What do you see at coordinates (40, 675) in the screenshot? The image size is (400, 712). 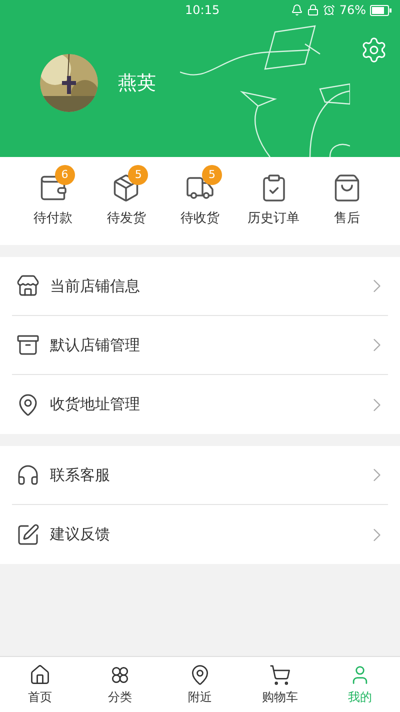 I see `home-icon` at bounding box center [40, 675].